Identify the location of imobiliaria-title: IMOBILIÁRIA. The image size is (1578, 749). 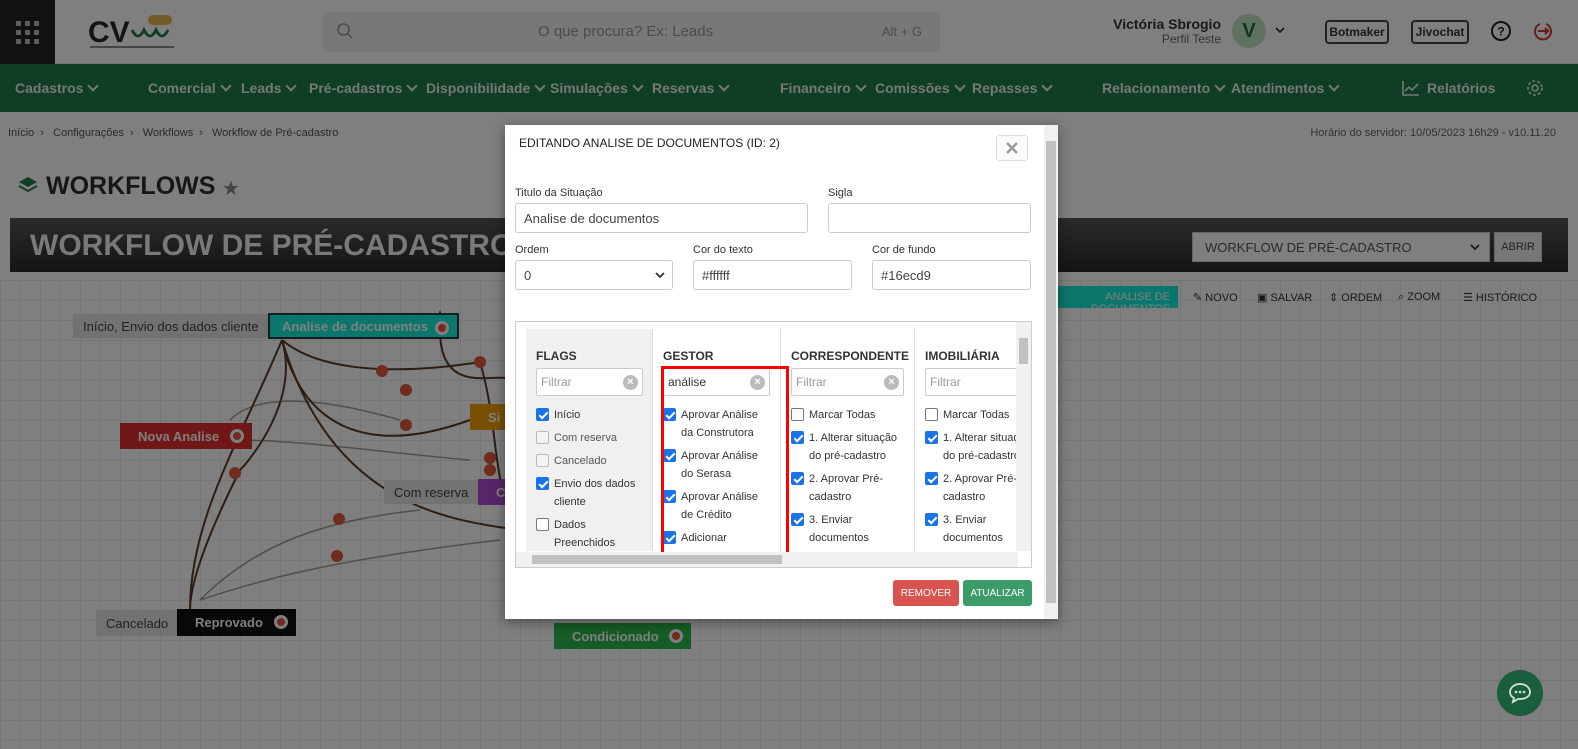
(962, 356).